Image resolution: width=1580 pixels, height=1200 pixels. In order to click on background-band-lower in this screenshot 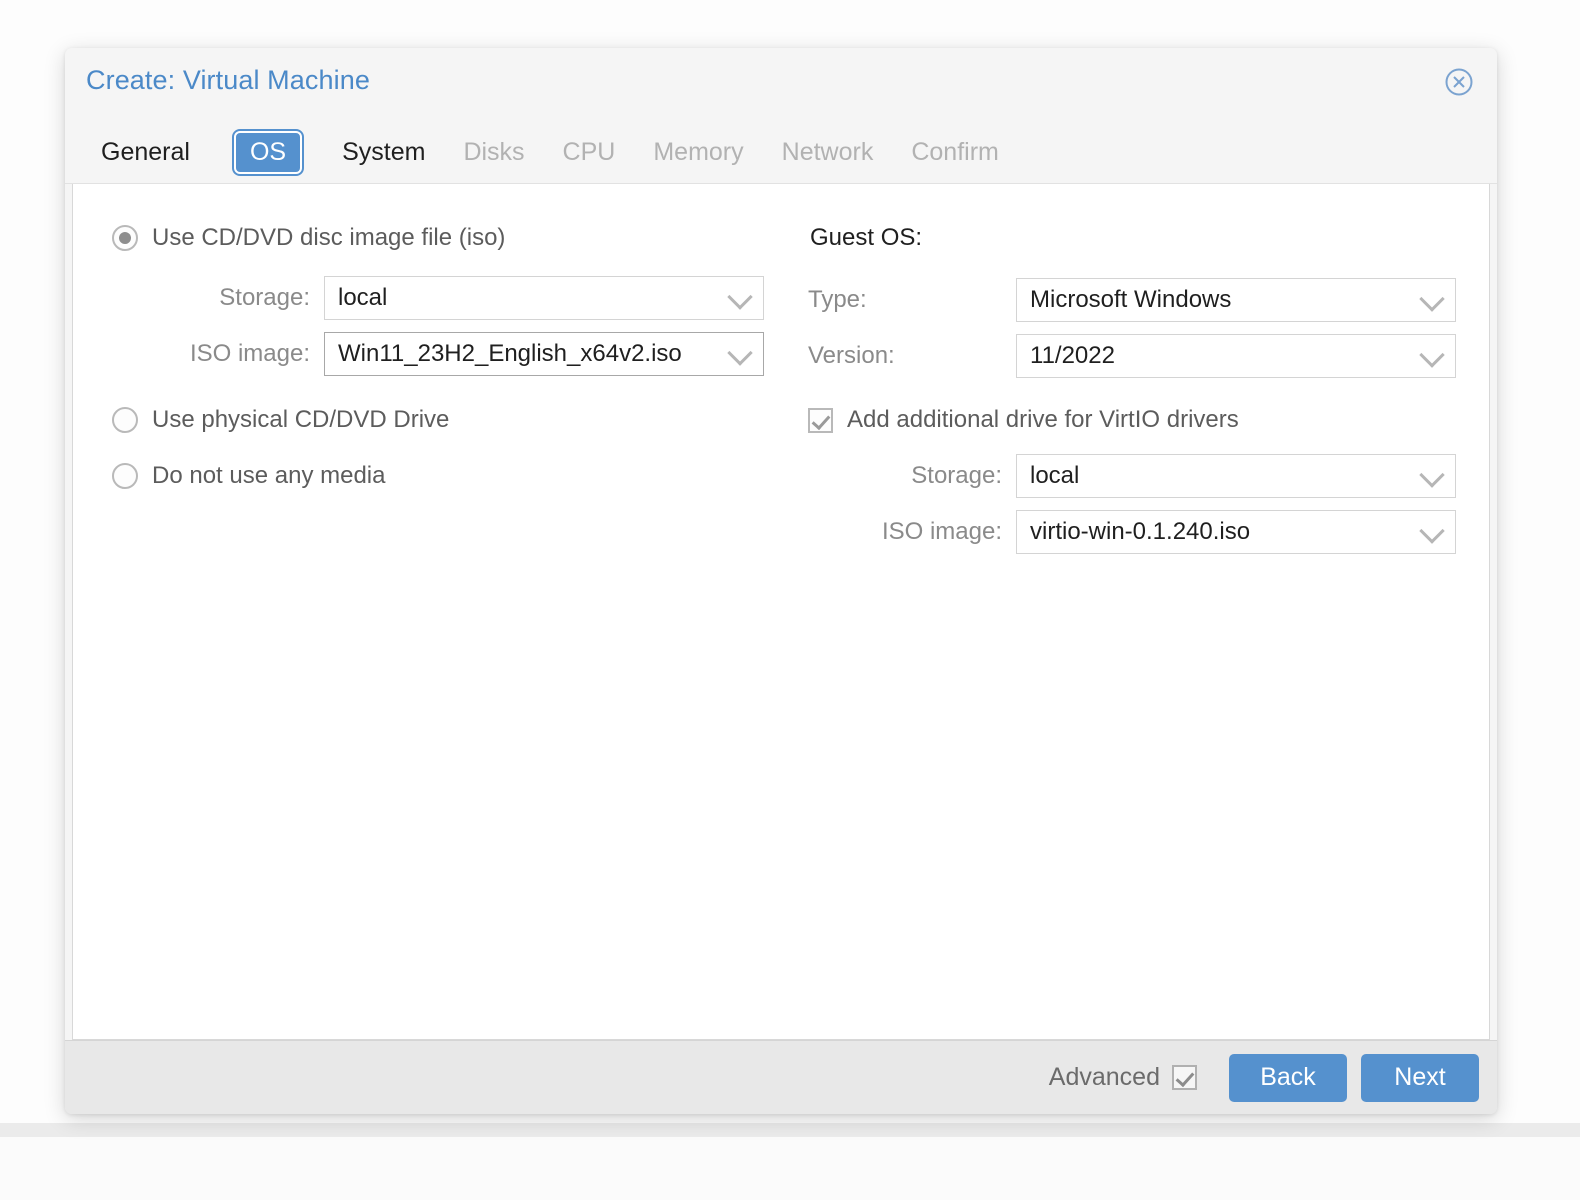, I will do `click(790, 1168)`.